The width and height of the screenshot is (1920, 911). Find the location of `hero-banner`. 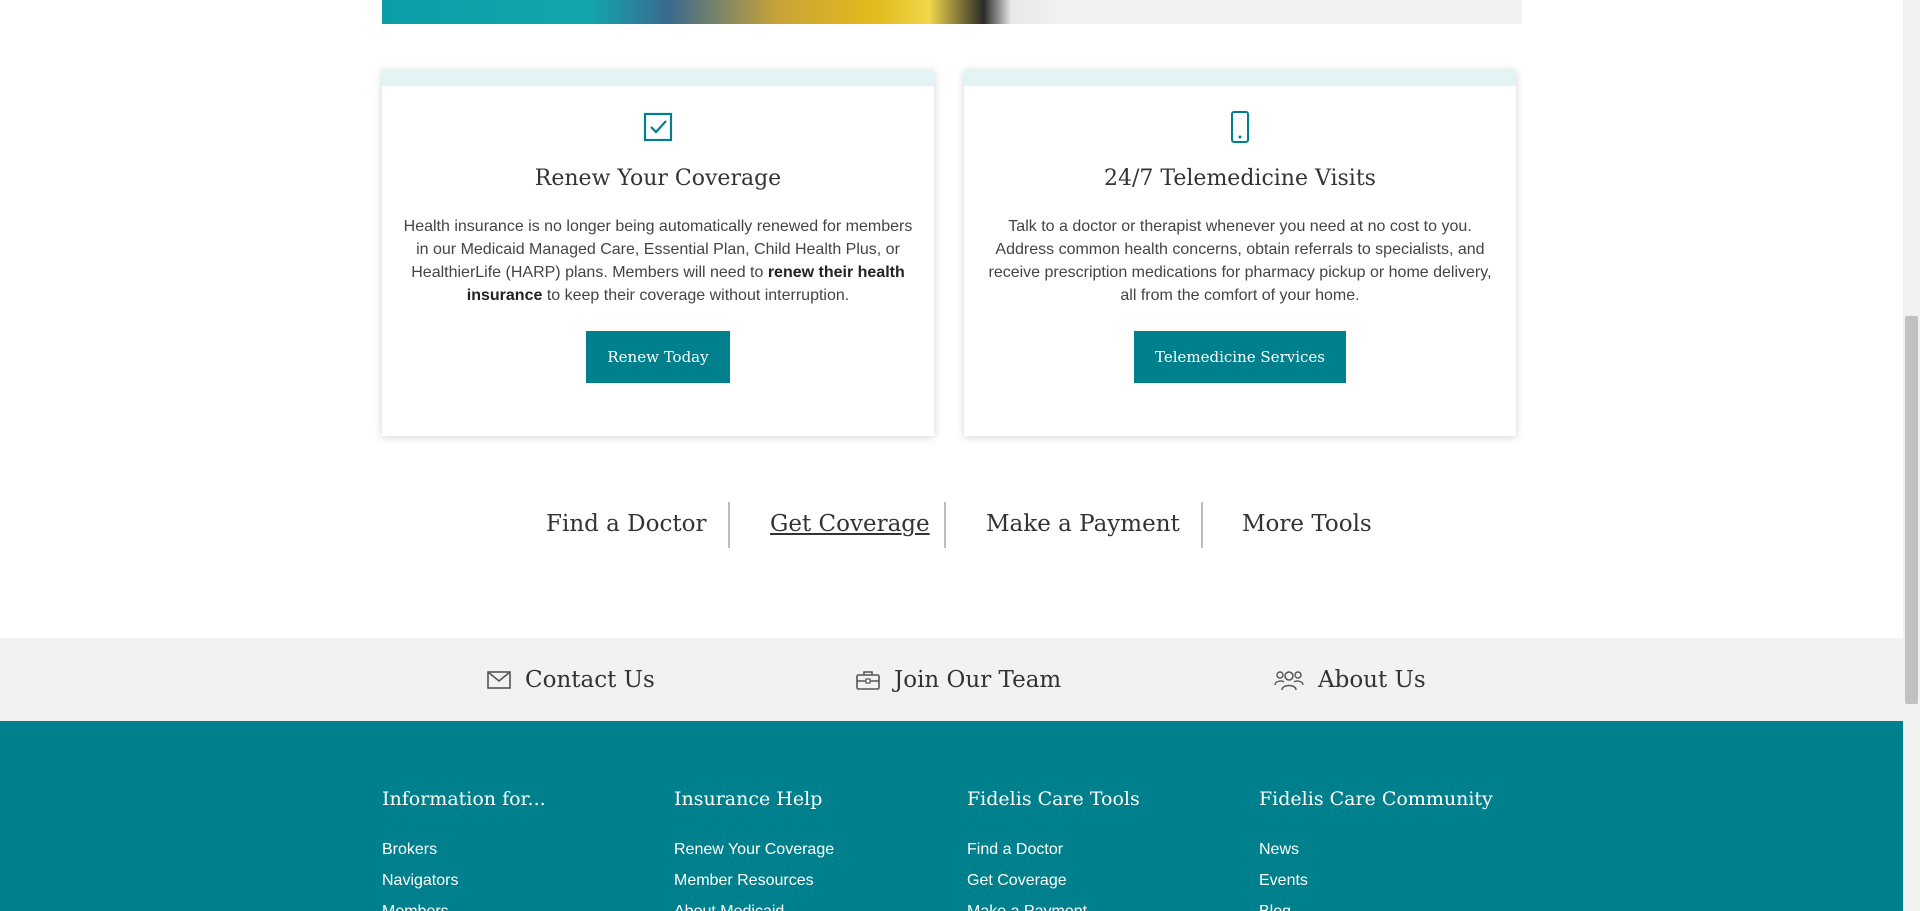

hero-banner is located at coordinates (952, 12).